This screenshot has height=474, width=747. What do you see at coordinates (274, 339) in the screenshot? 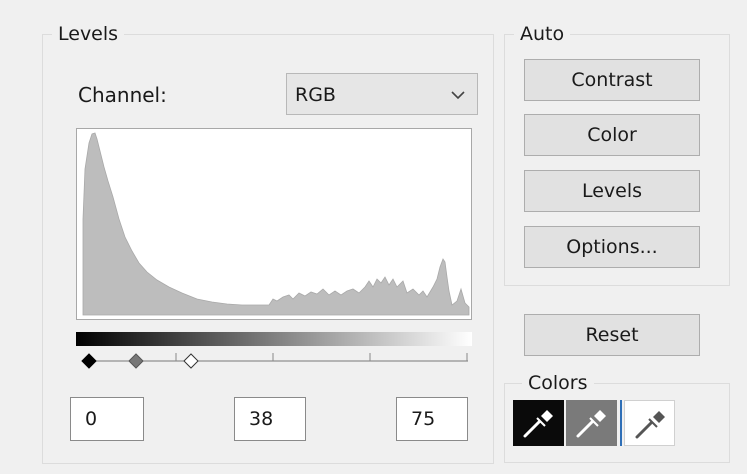
I see `output-gradient-bar` at bounding box center [274, 339].